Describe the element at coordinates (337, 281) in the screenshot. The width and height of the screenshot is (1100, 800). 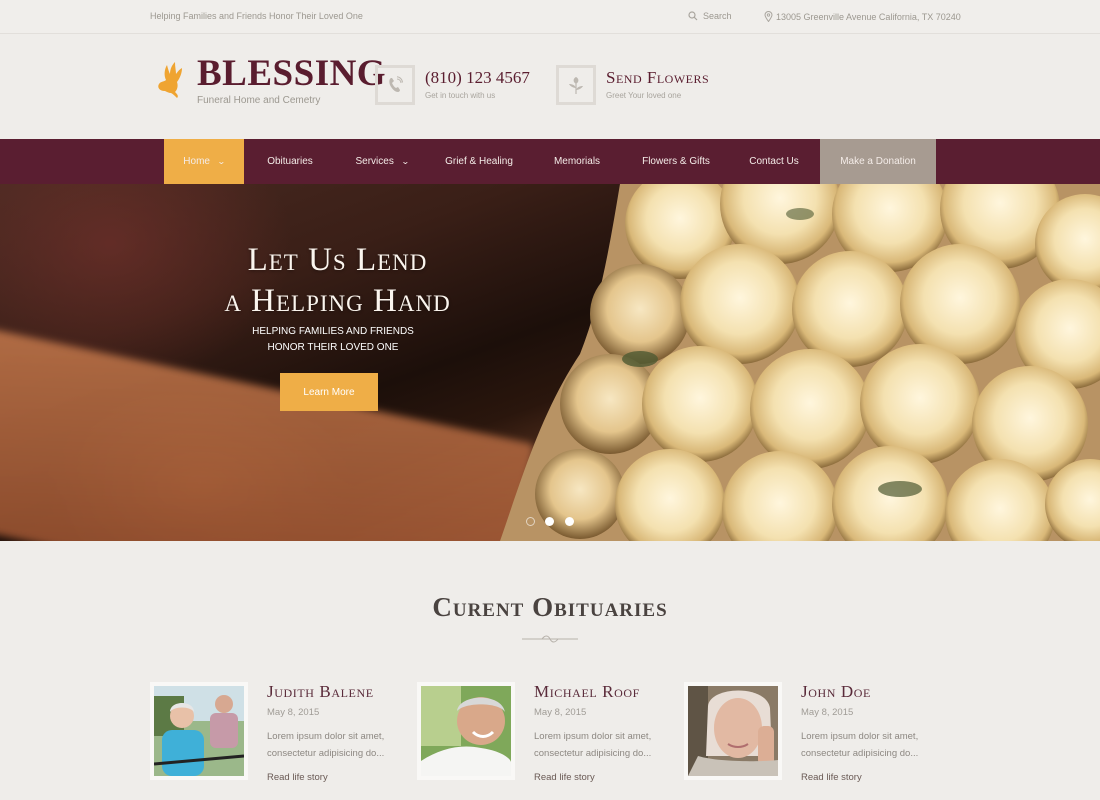
I see `hero-title: Let Us Lend a Helping Hand` at that location.